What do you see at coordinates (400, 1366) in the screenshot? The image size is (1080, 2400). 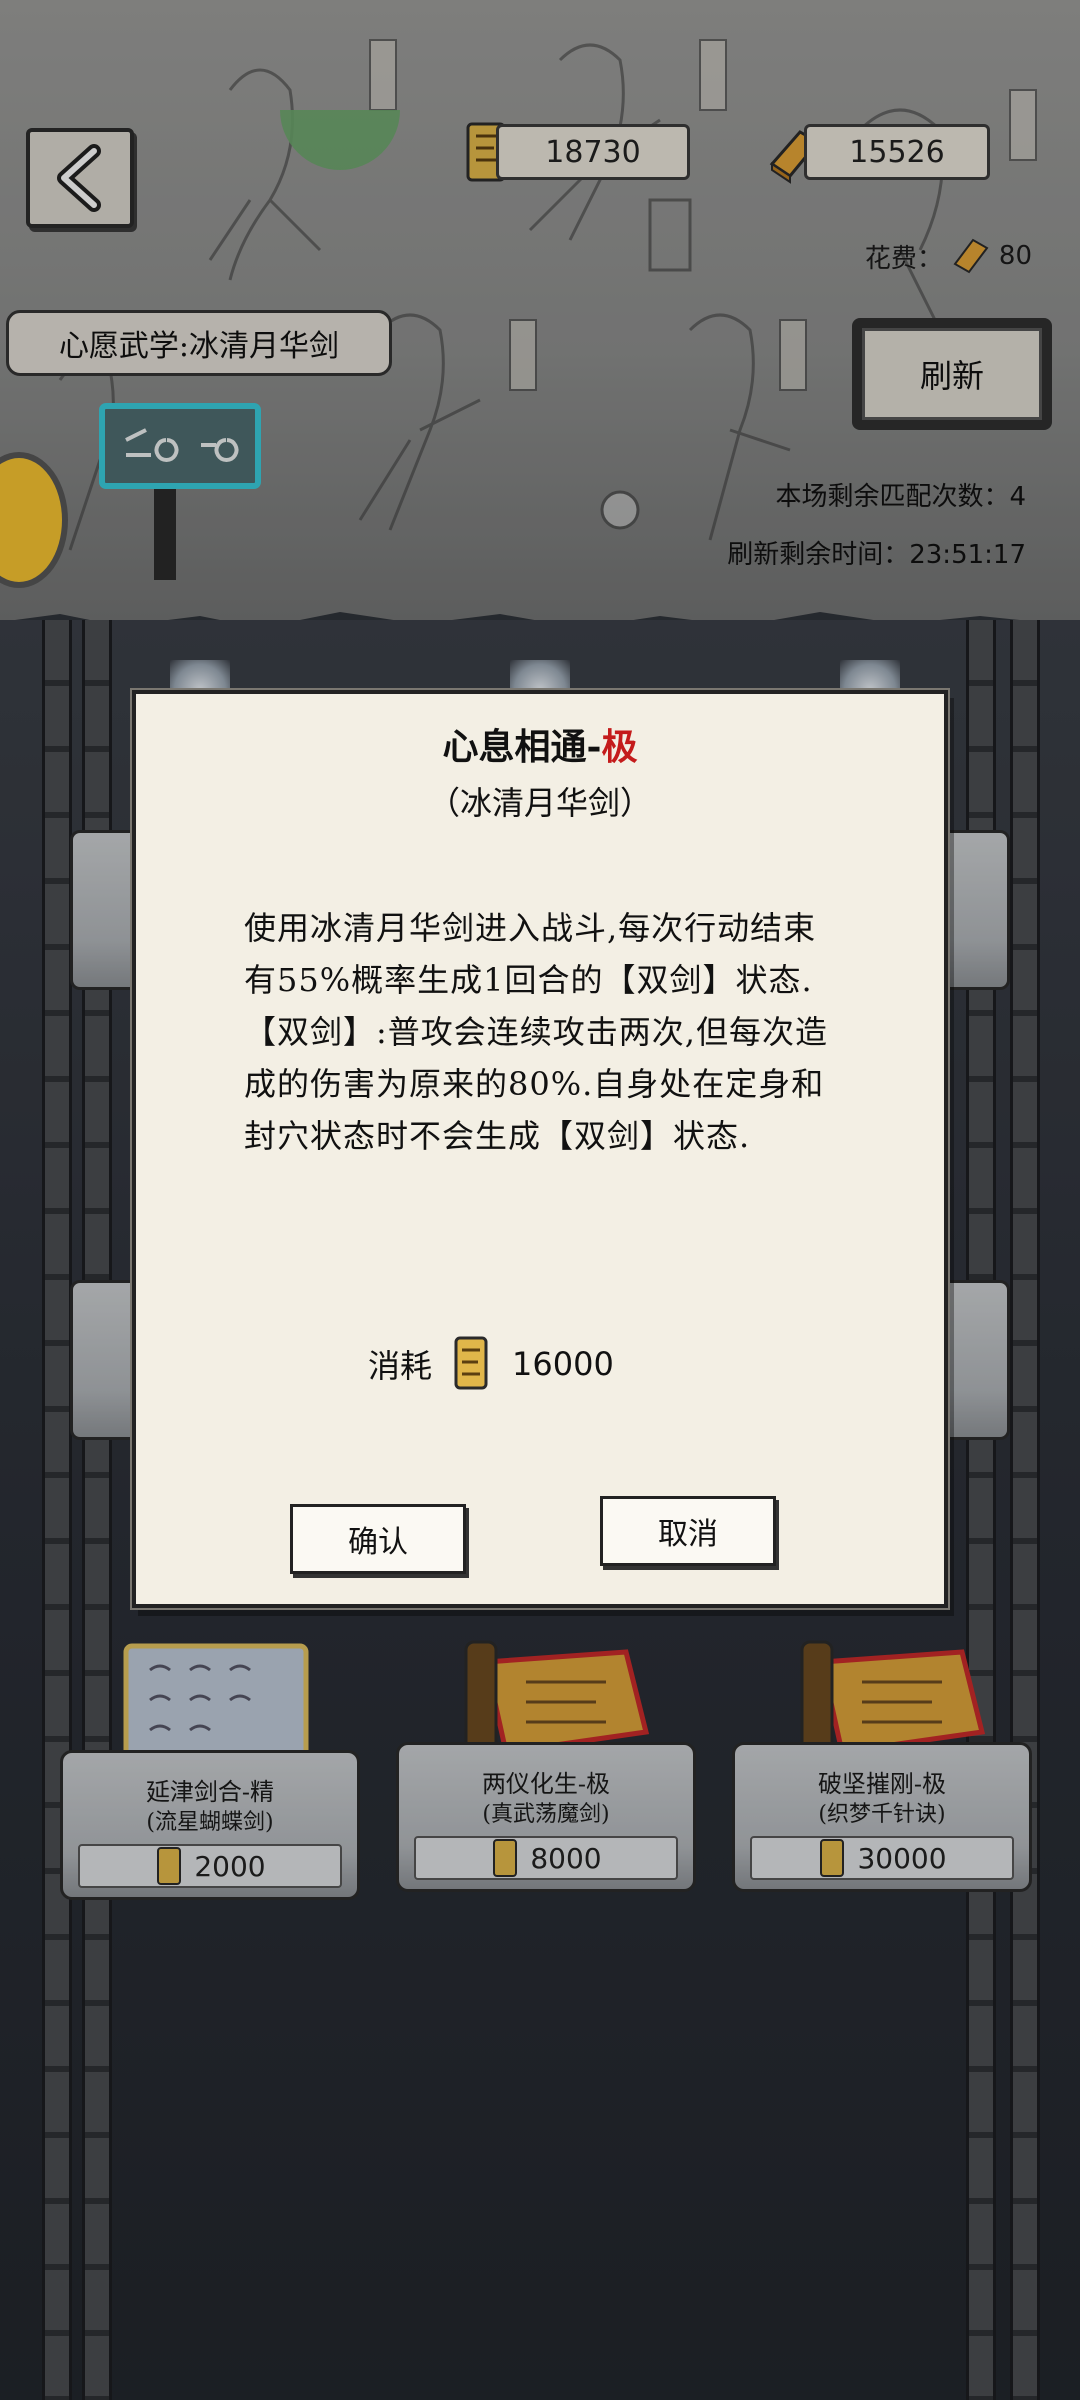 I see `dialog-cost-label: 消耗` at bounding box center [400, 1366].